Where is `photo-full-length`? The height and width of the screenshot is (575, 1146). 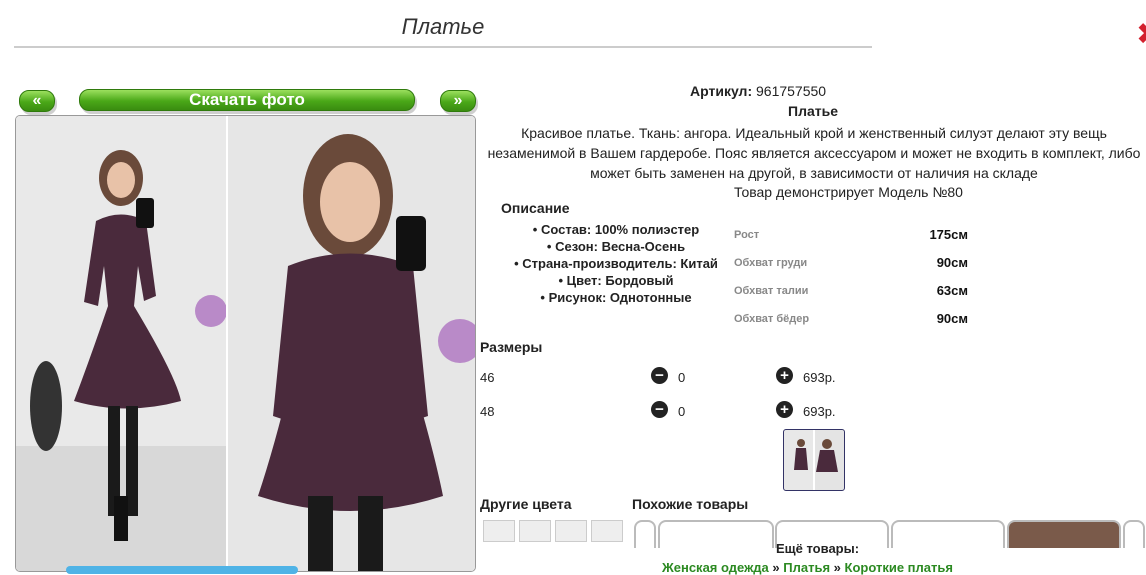 photo-full-length is located at coordinates (121, 343).